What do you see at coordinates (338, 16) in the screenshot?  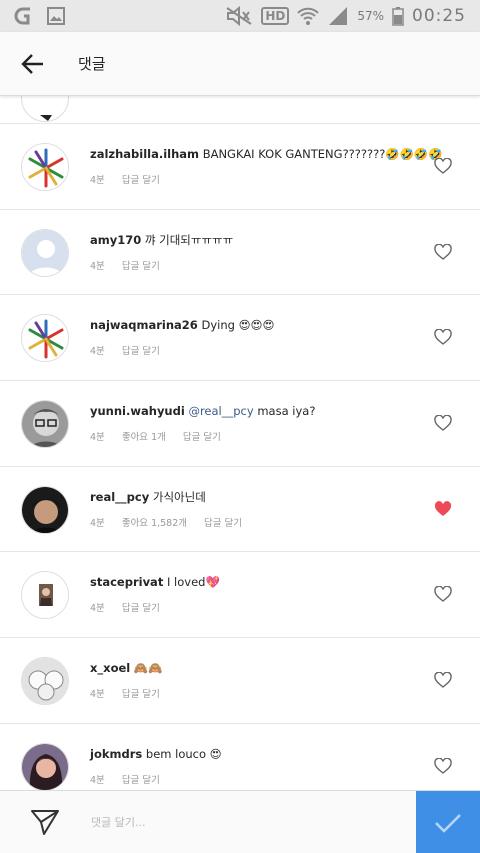 I see `signal-icon` at bounding box center [338, 16].